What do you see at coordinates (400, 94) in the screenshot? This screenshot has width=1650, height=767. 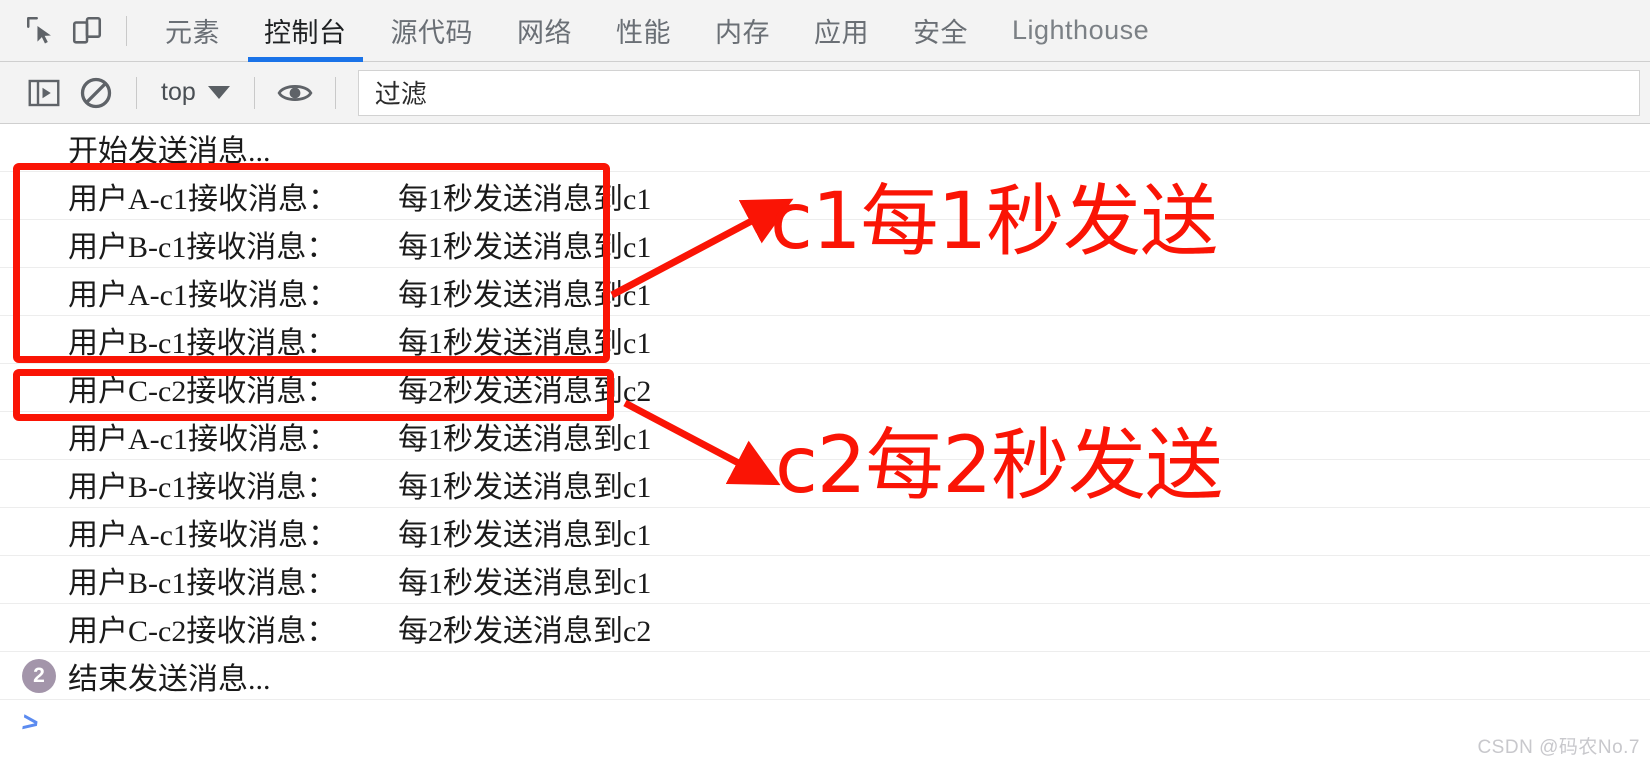 I see `filter-input-text: 过滤` at bounding box center [400, 94].